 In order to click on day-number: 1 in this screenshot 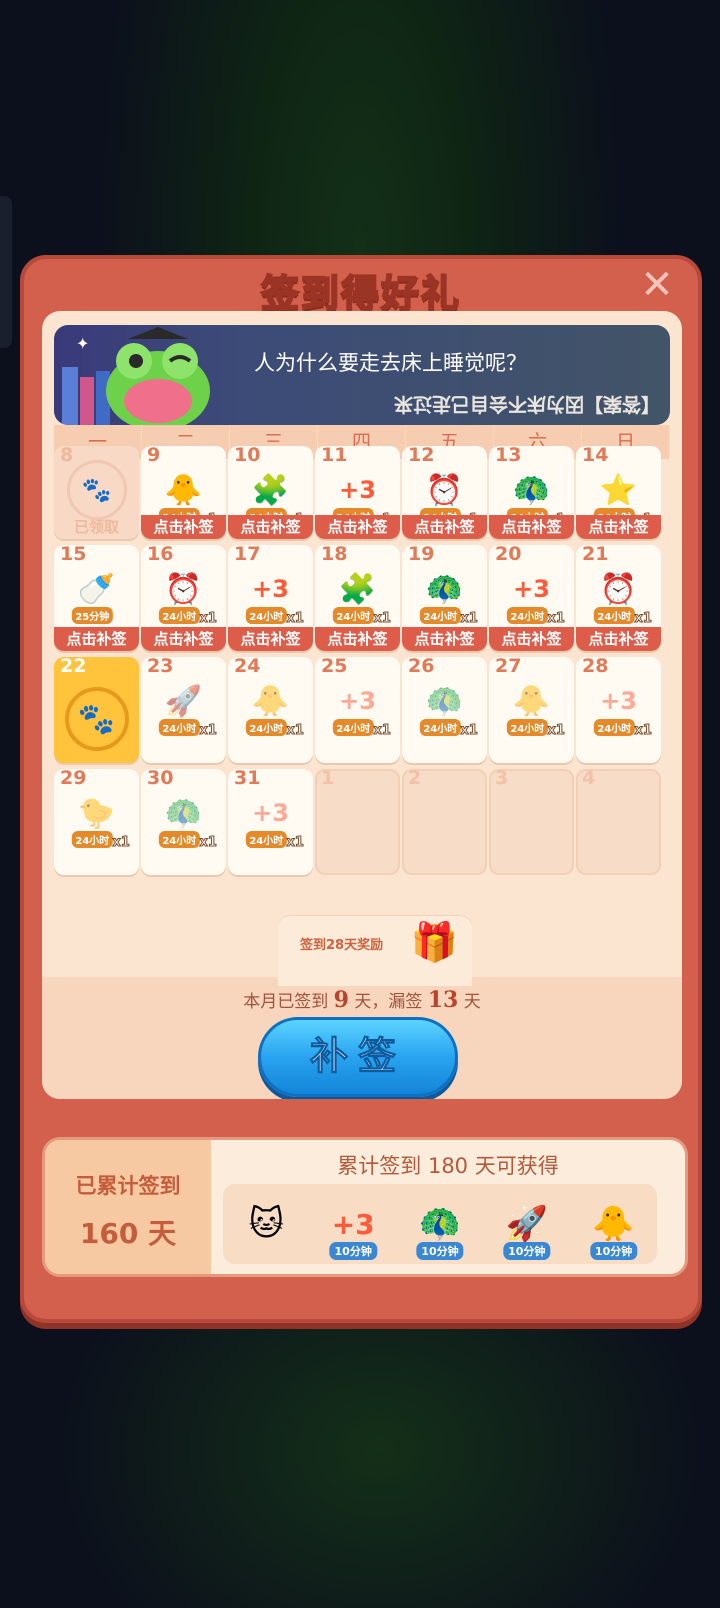, I will do `click(328, 779)`.